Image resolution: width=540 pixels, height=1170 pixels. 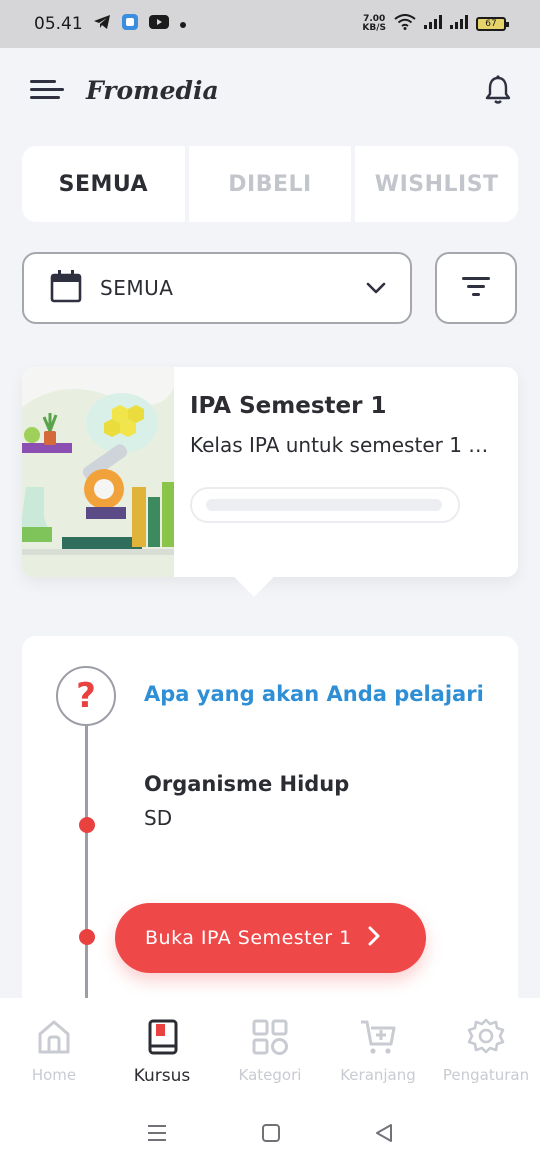 What do you see at coordinates (486, 1075) in the screenshot?
I see `nav-label: Pengaturan` at bounding box center [486, 1075].